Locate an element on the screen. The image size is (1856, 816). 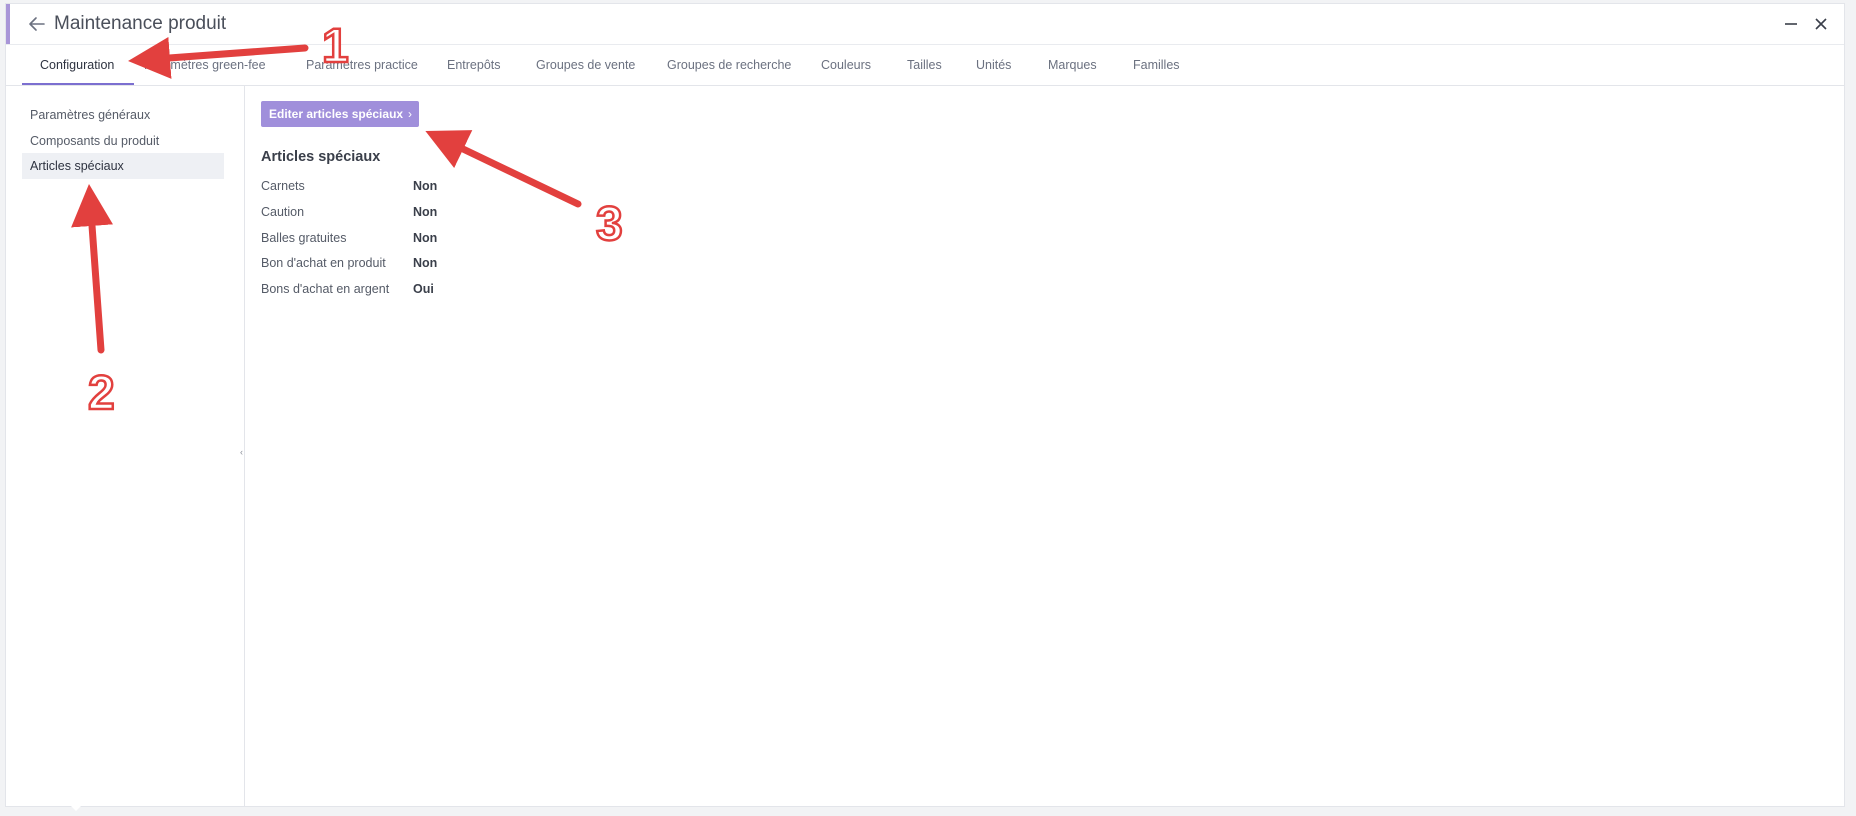
bottom-caret-icon is located at coordinates (76, 808).